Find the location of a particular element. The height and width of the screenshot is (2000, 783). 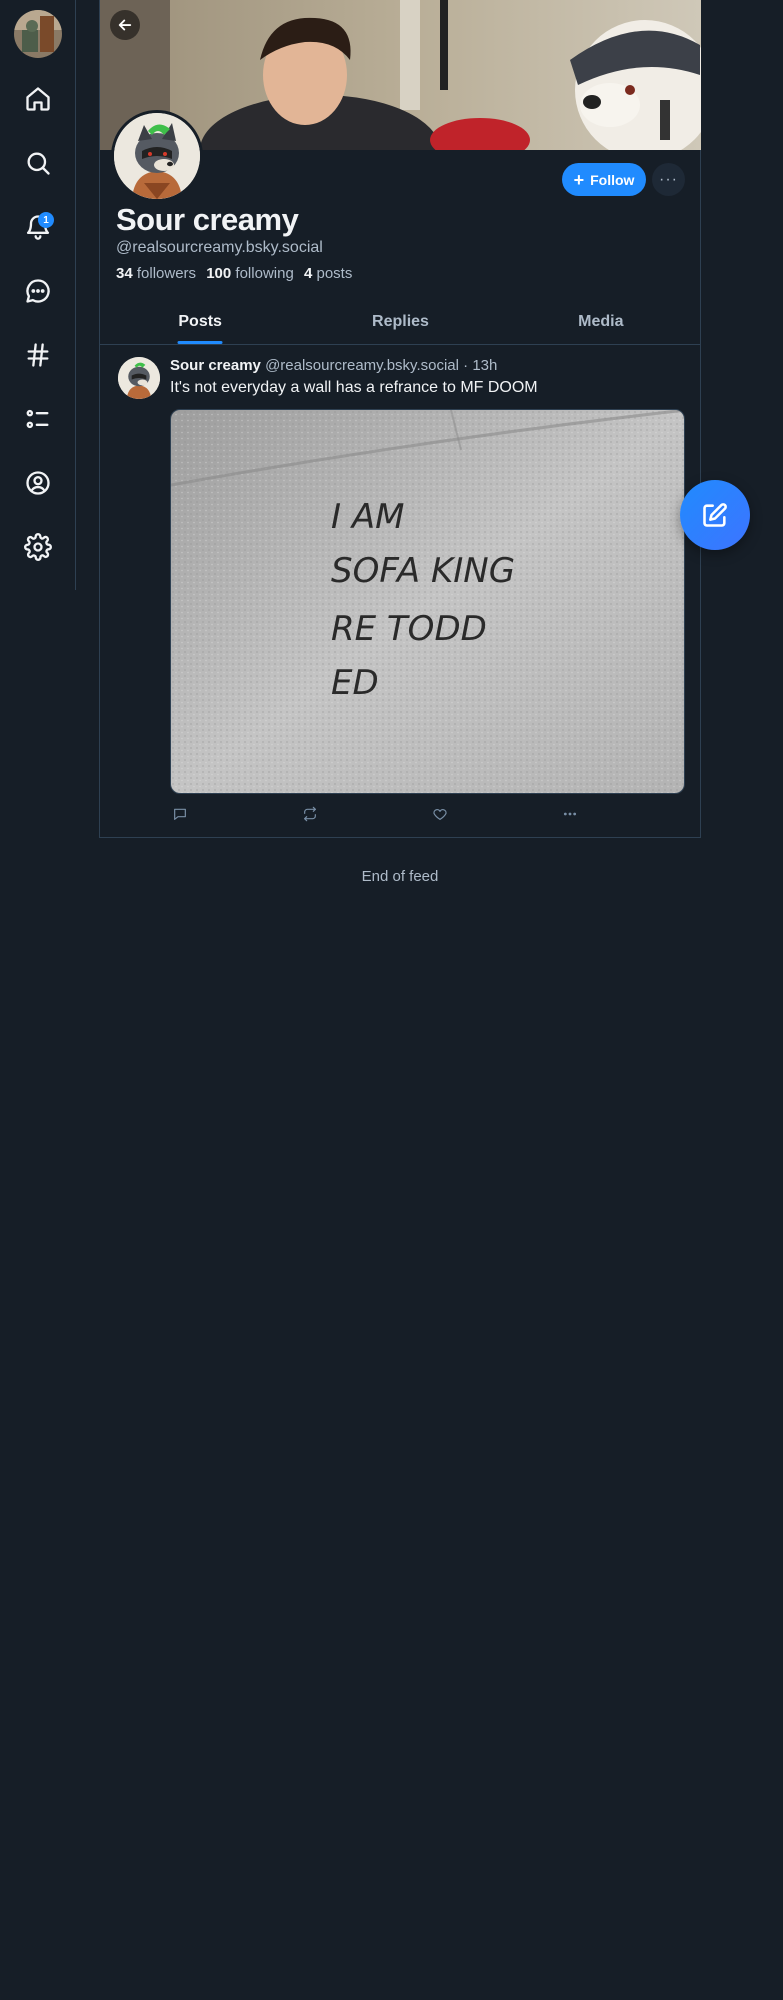

wall-text-line-4: ED is located at coordinates (355, 683).